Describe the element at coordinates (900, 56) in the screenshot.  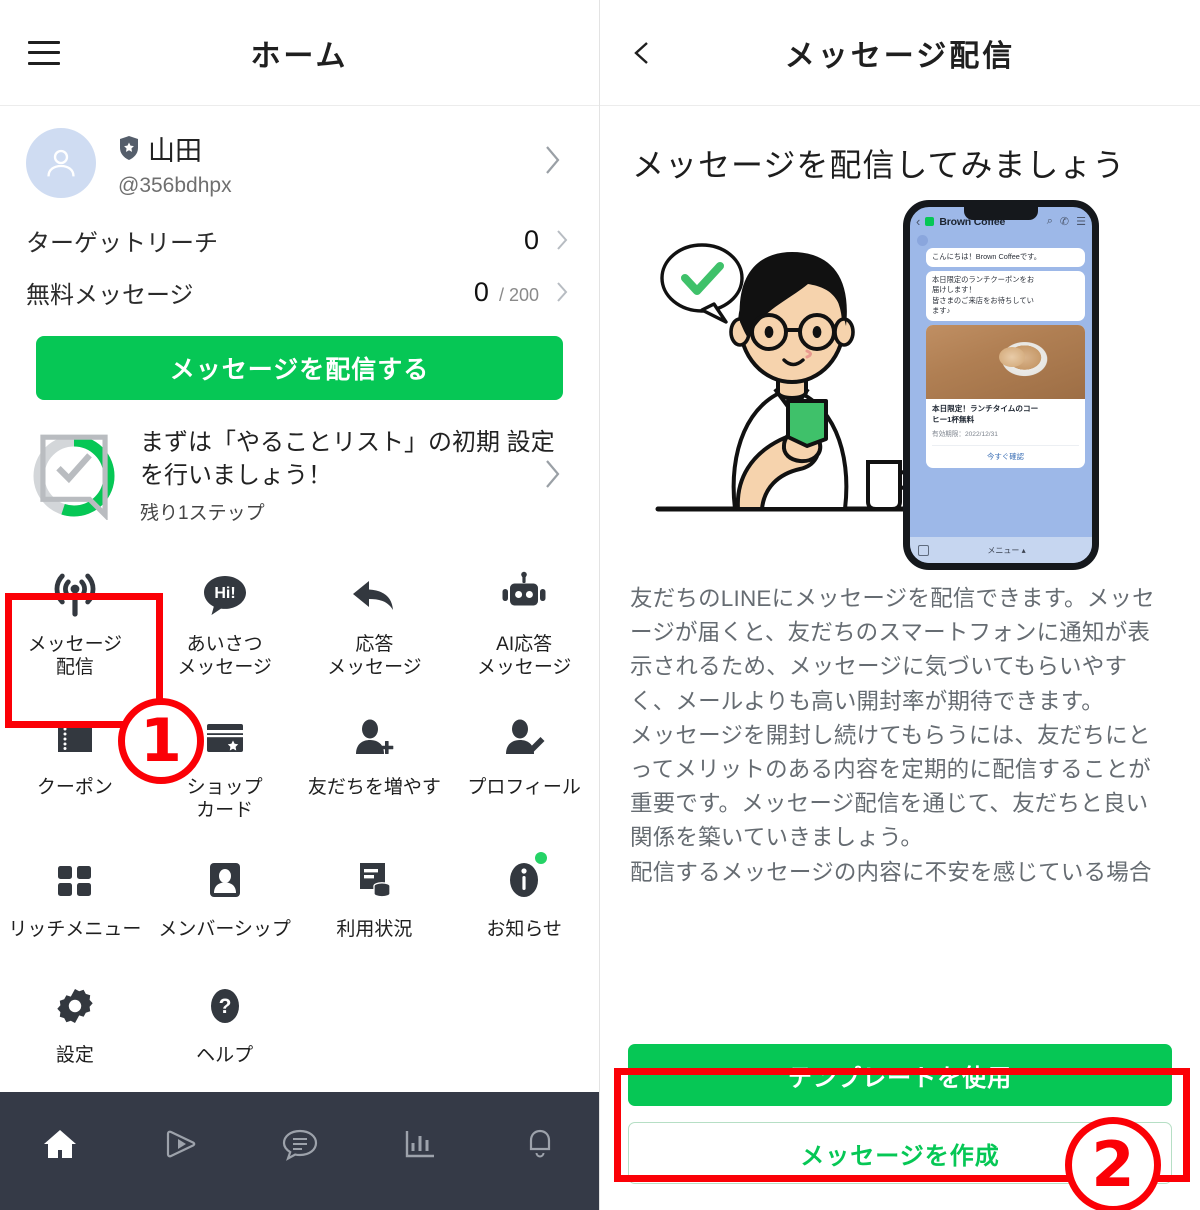
I see `page-title: メッセージ配信` at that location.